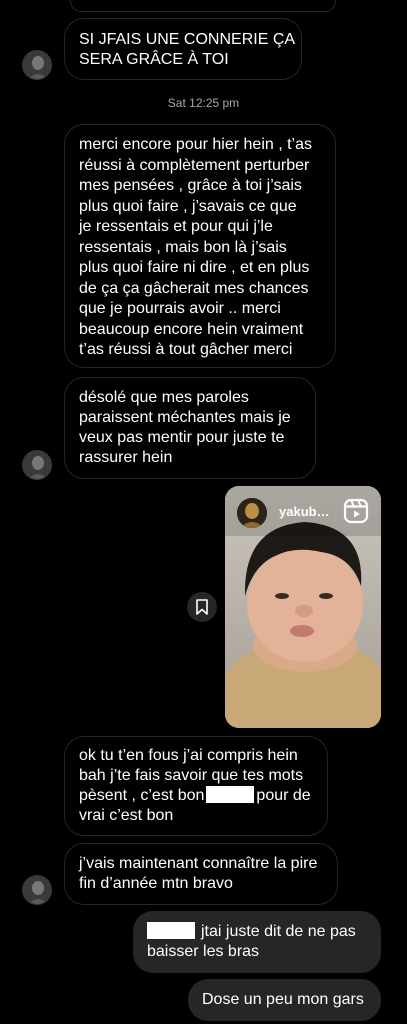 The width and height of the screenshot is (407, 1024). I want to click on message-text: désolé que mes paroles, so click(164, 397).